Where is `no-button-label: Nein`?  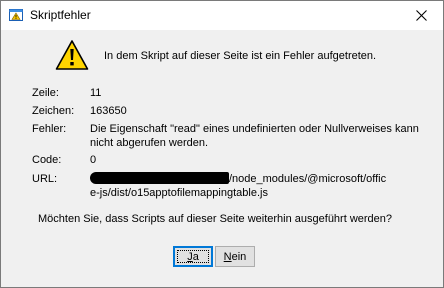 no-button-label: Nein is located at coordinates (235, 257).